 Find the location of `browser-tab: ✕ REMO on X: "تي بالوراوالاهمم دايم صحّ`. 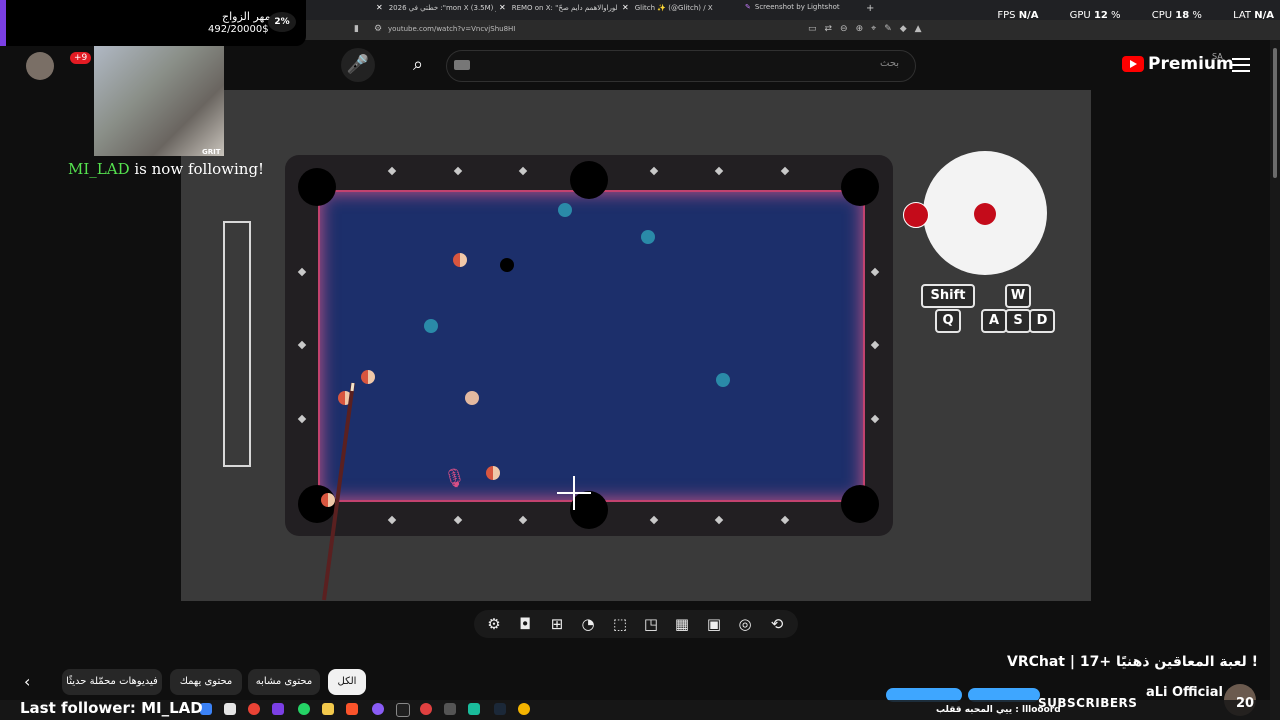

browser-tab: ✕ REMO on X: "تي بالوراوالاهمم دايم صحّ is located at coordinates (558, 10).